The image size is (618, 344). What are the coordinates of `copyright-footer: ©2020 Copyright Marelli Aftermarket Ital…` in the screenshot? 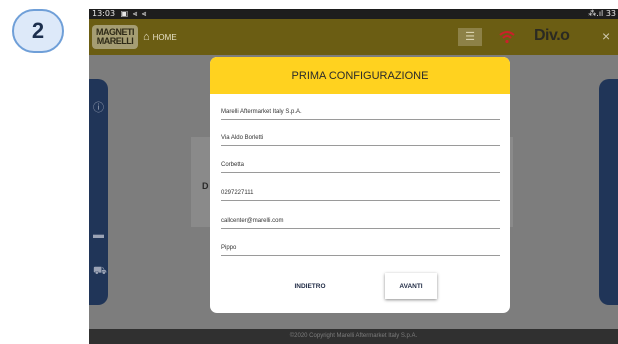 It's located at (353, 336).